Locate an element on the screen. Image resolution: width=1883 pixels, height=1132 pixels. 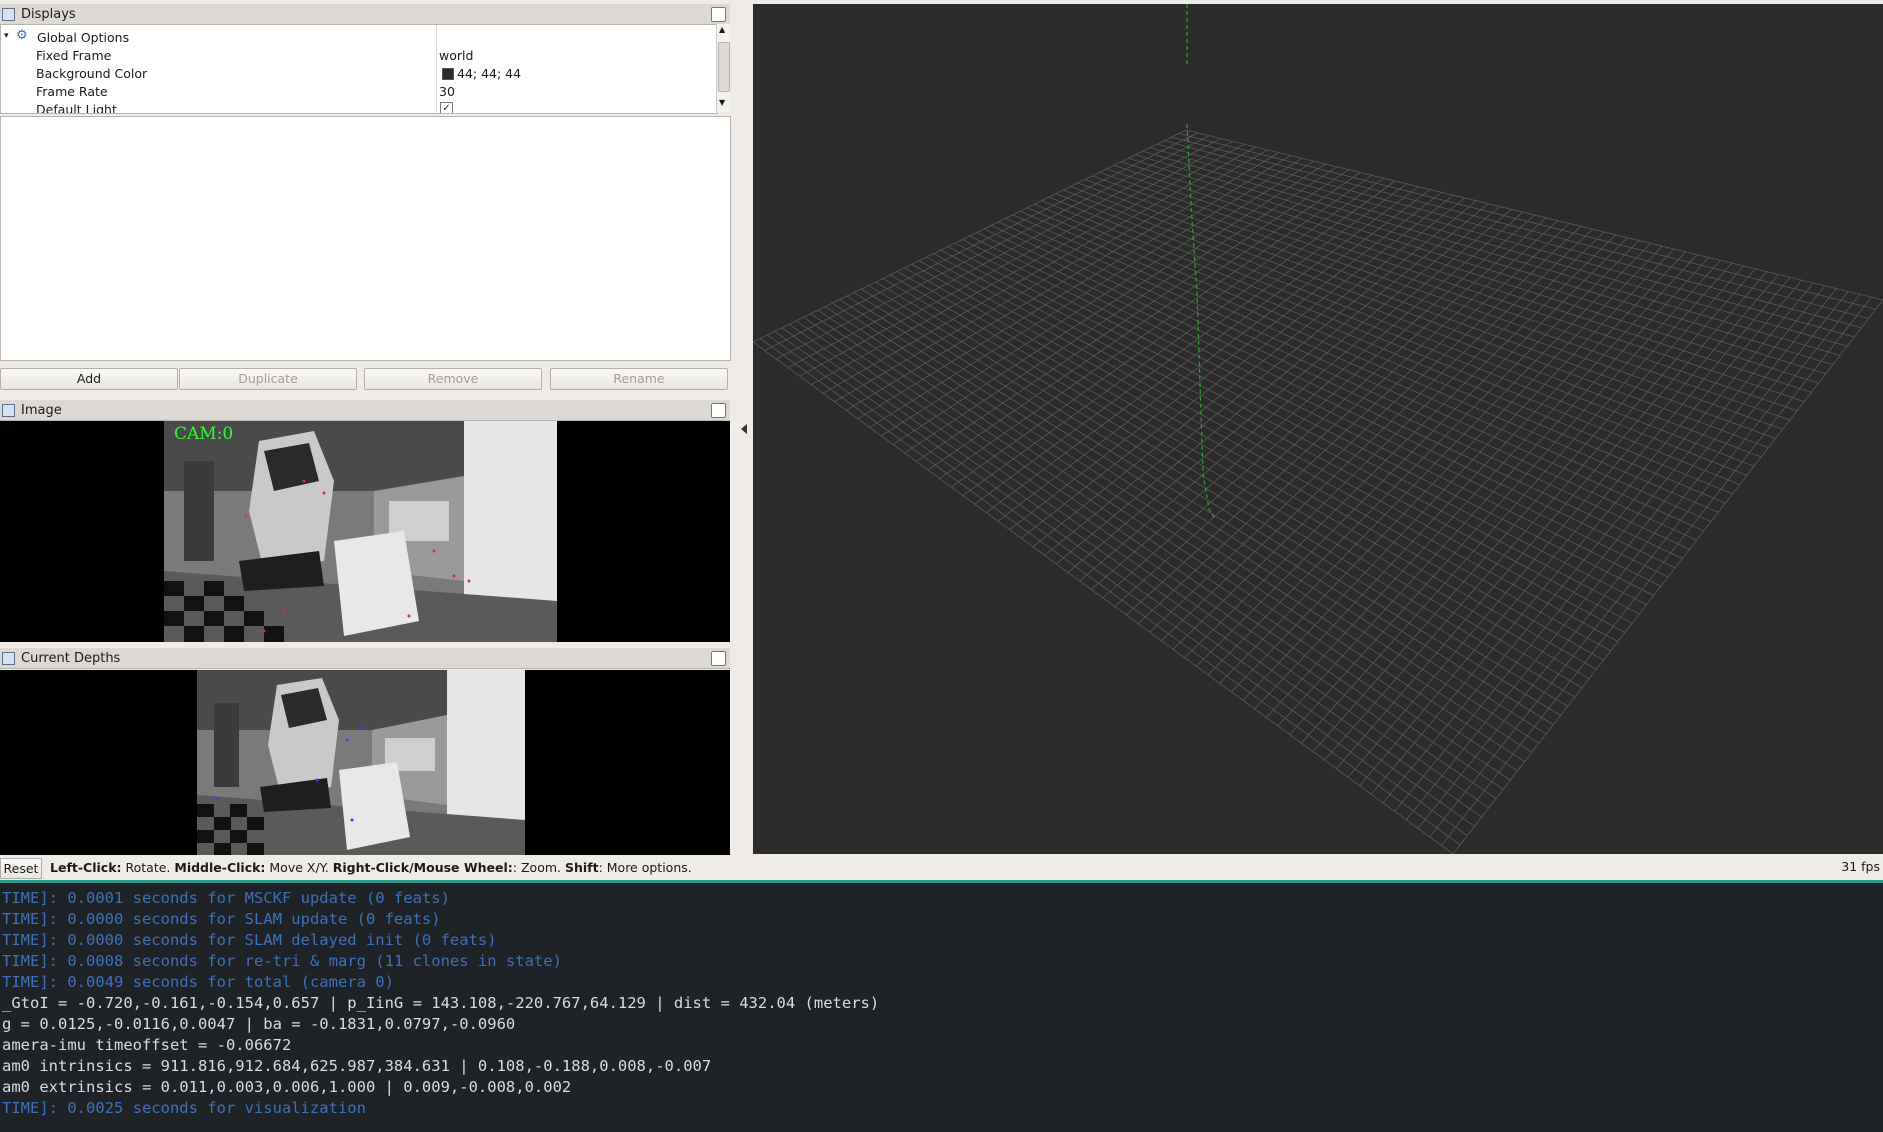
image-undock-button is located at coordinates (718, 410).